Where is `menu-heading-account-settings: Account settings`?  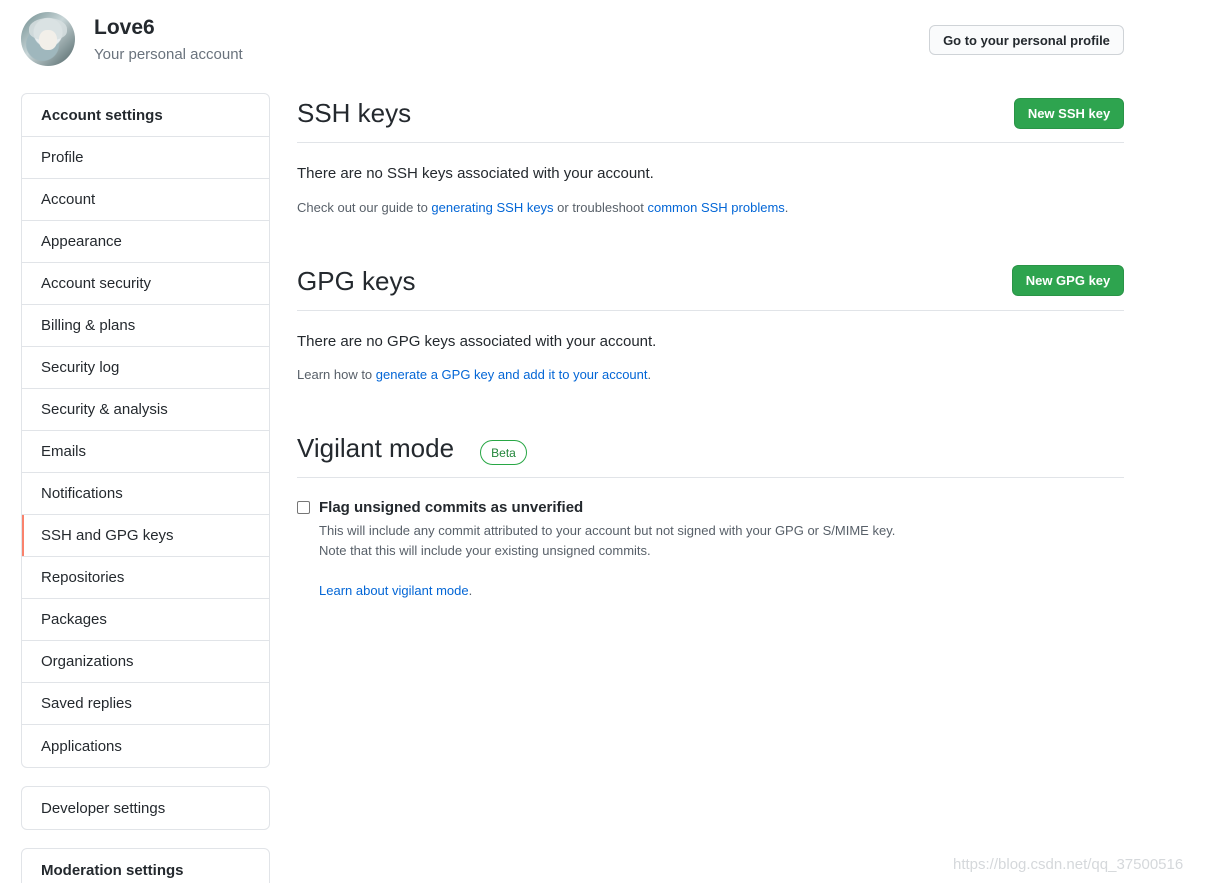
menu-heading-account-settings: Account settings is located at coordinates (145, 115).